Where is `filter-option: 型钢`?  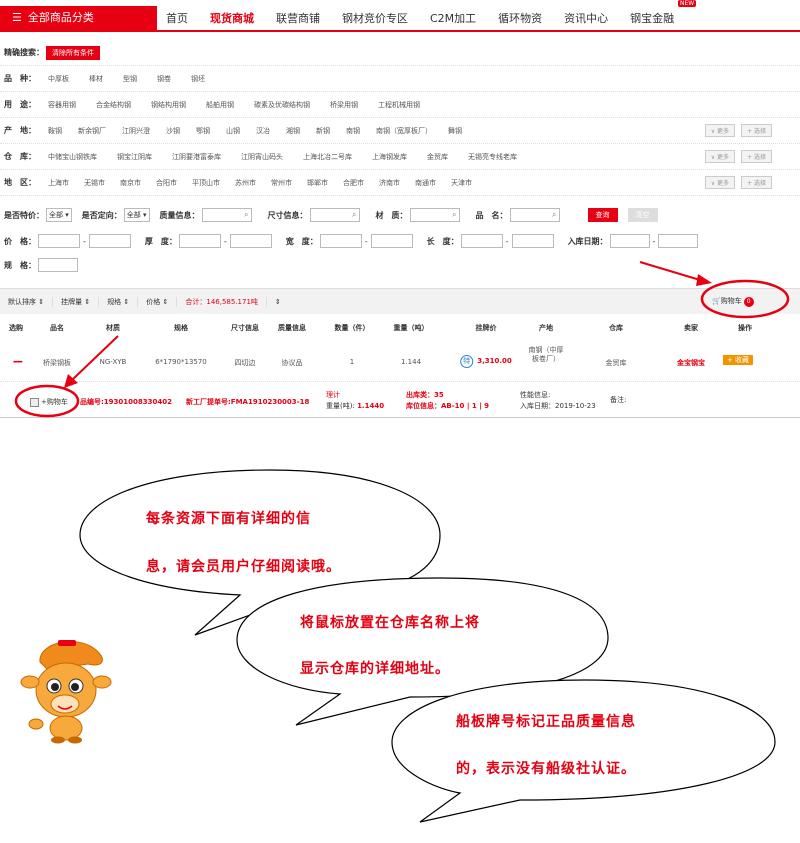 filter-option: 型钢 is located at coordinates (130, 79).